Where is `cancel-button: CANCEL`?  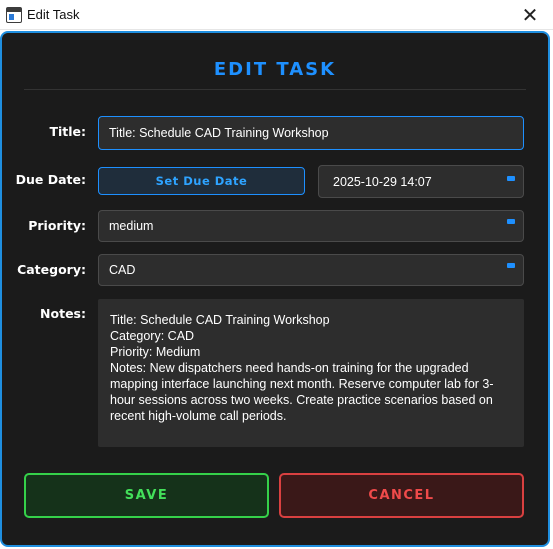 cancel-button: CANCEL is located at coordinates (401, 495).